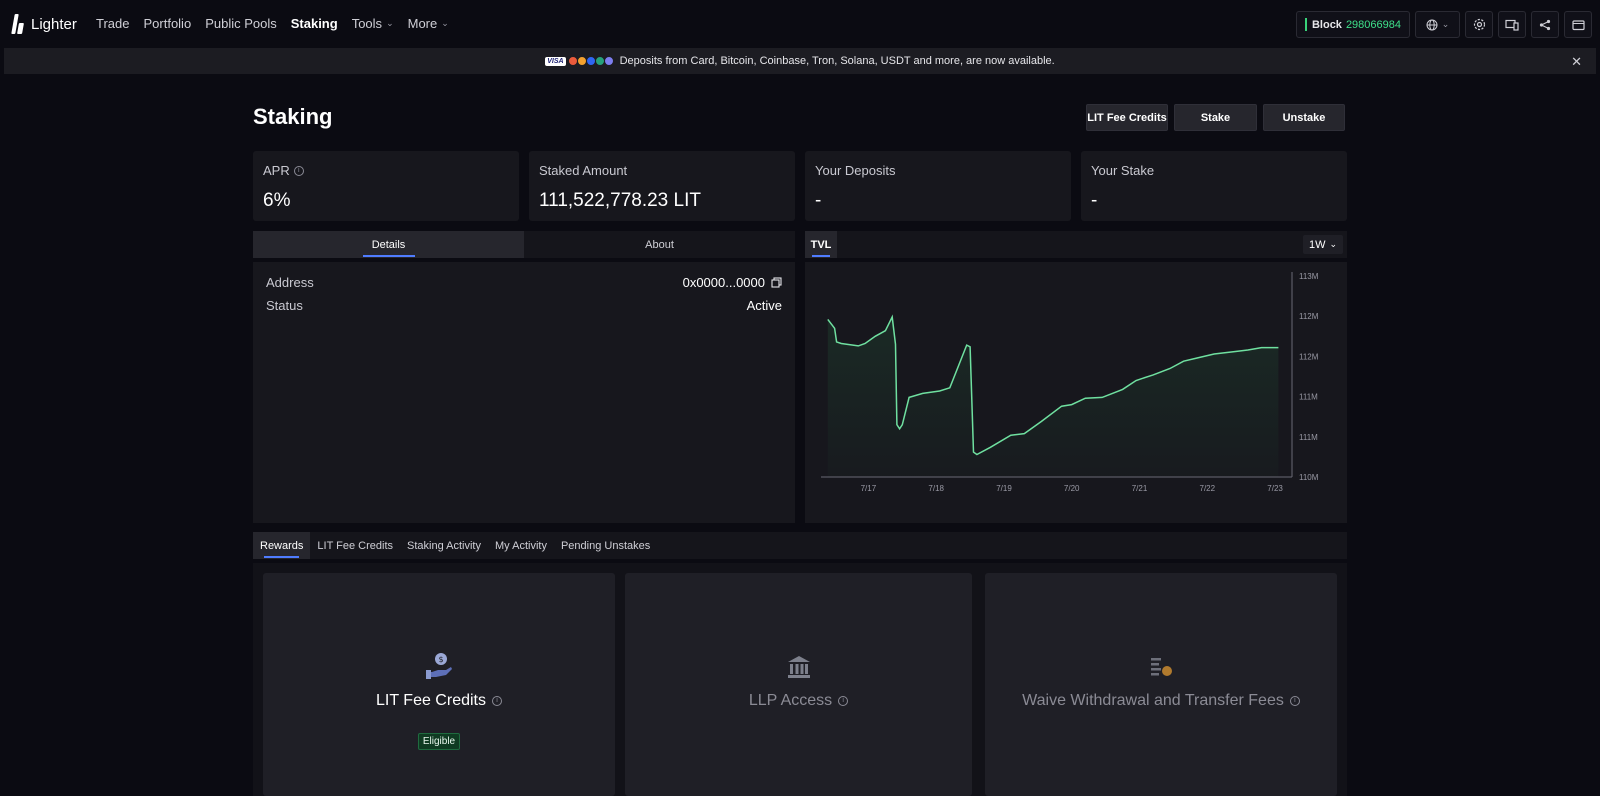  What do you see at coordinates (1004, 488) in the screenshot?
I see `x-tick-label: 7/19` at bounding box center [1004, 488].